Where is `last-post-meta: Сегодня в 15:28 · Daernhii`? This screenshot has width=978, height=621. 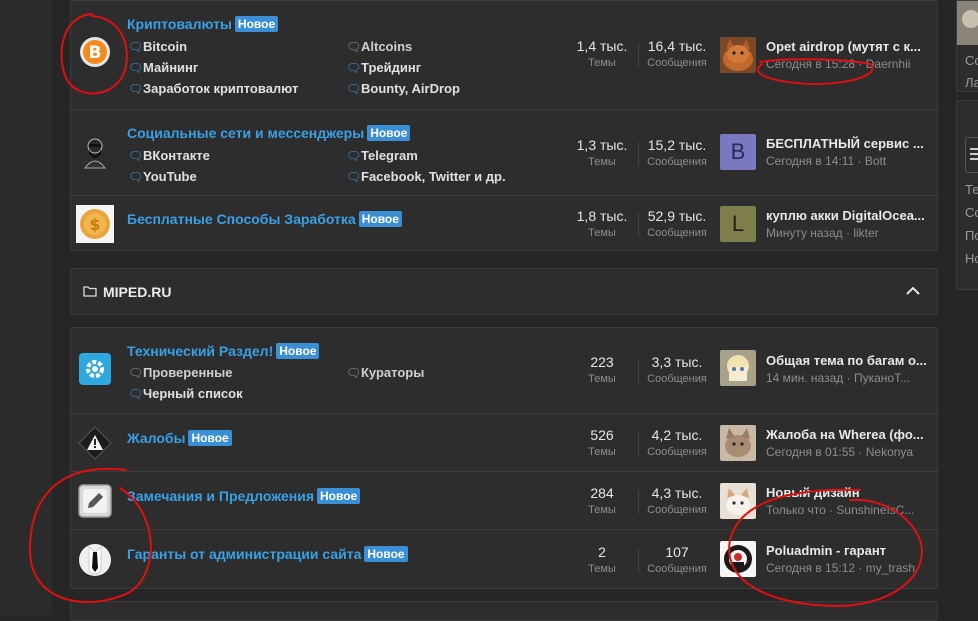
last-post-meta: Сегодня в 15:28 · Daernhii is located at coordinates (838, 64).